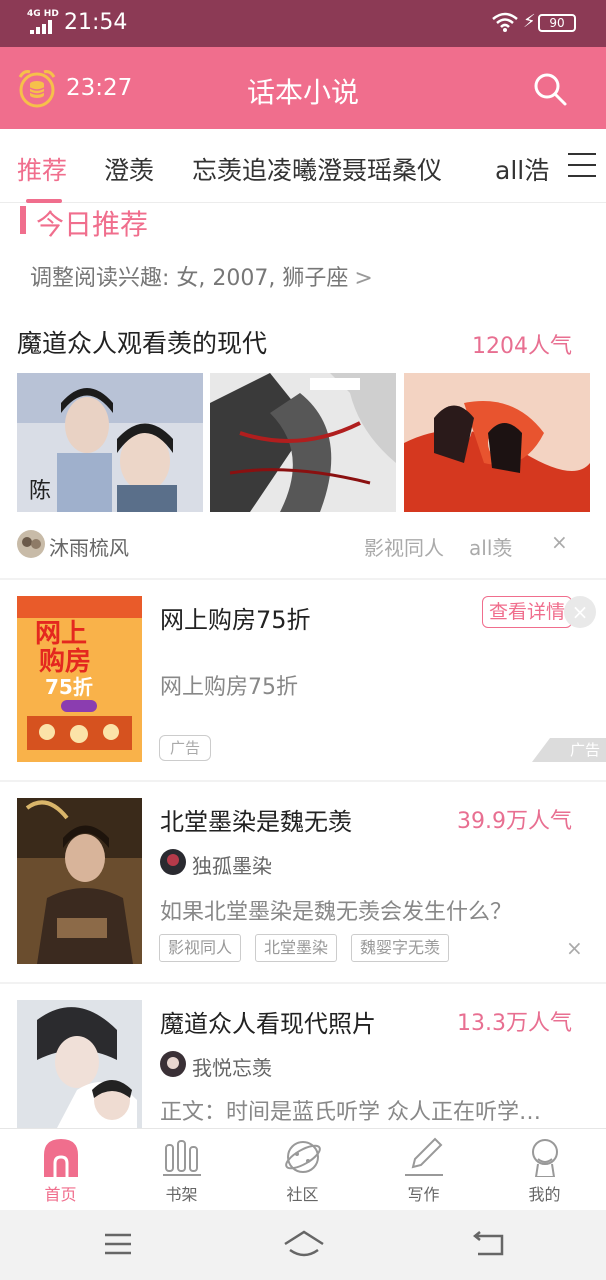 Image resolution: width=606 pixels, height=1280 pixels. I want to click on home-icon, so click(61, 1158).